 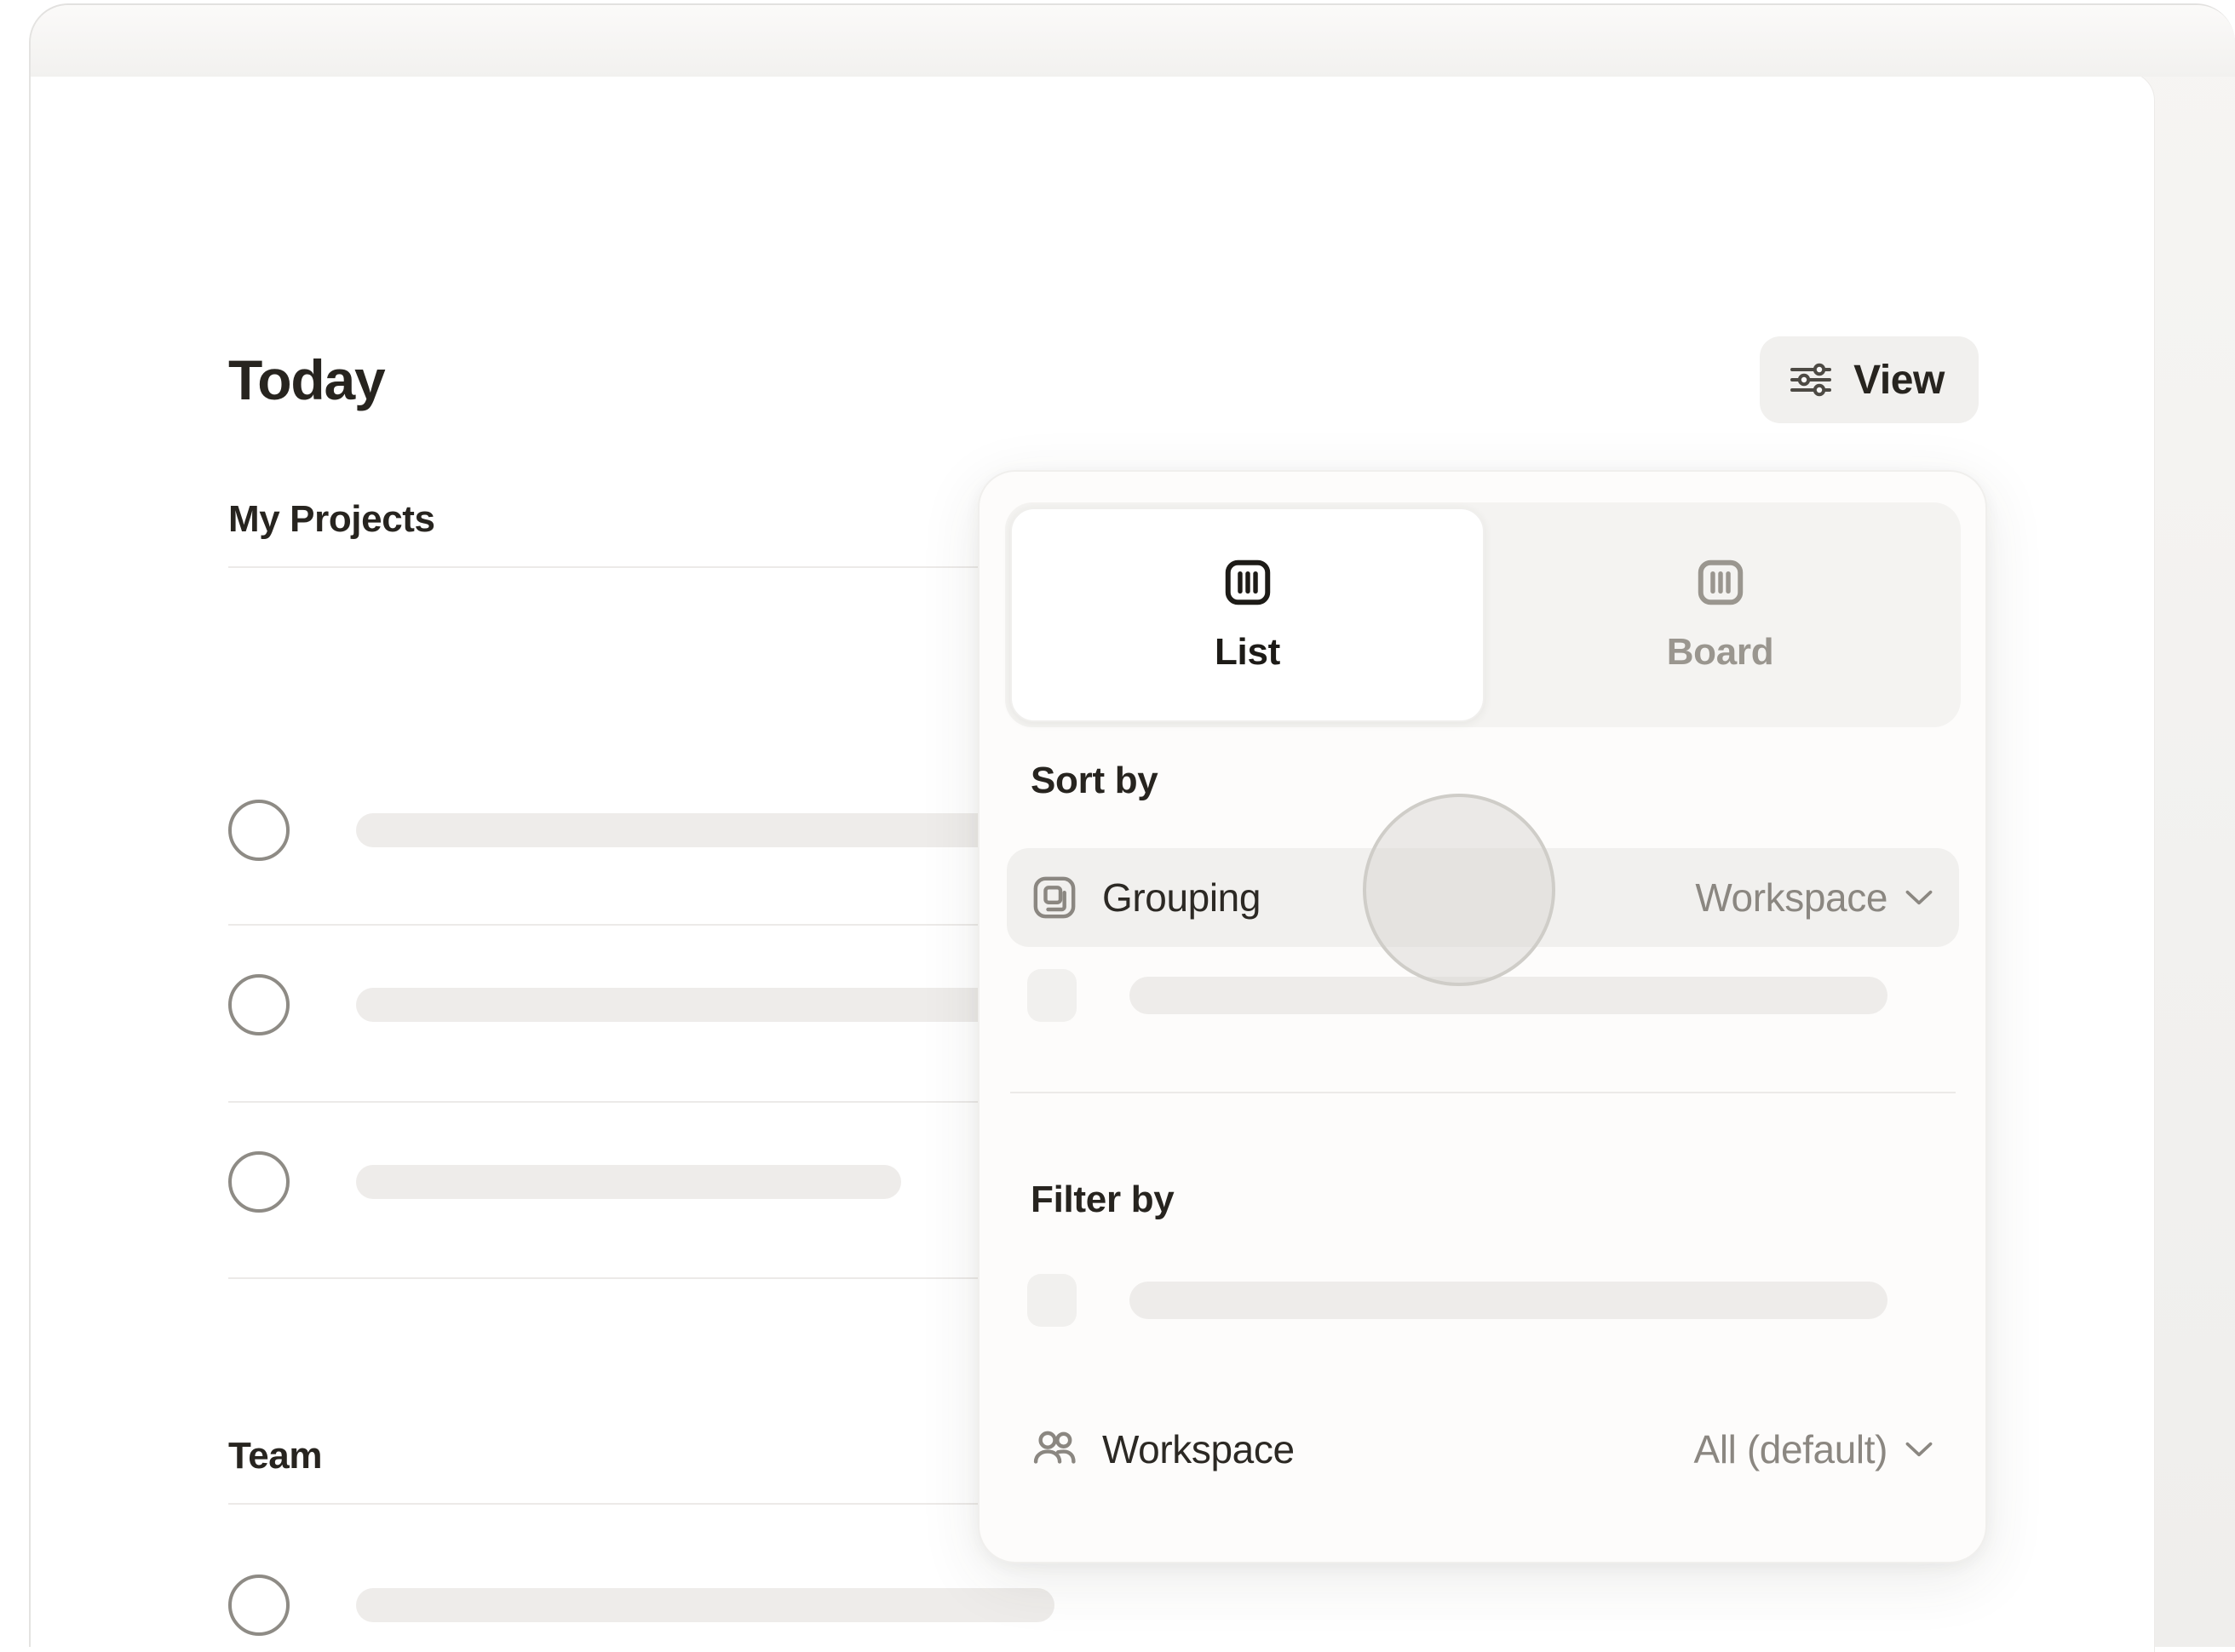 I want to click on grouping-option-row: Grouping Workspace, so click(x=1483, y=897).